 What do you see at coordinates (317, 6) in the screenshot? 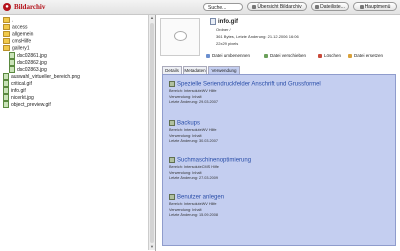
I see `list-icon` at bounding box center [317, 6].